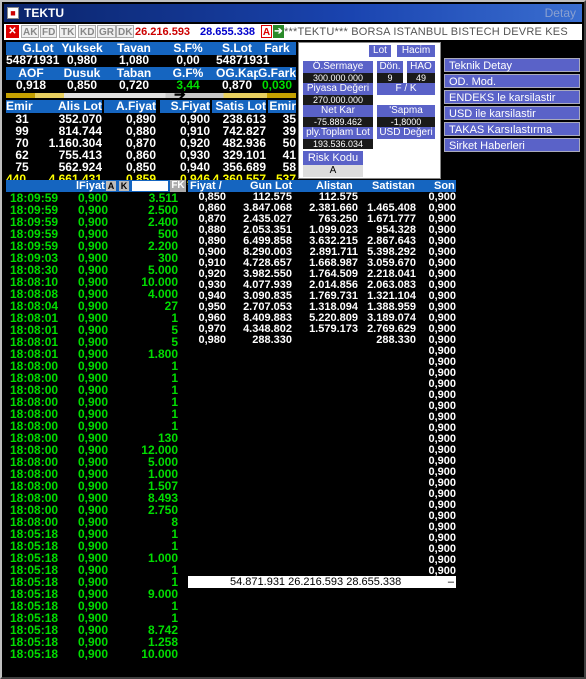  Describe the element at coordinates (512, 145) in the screenshot. I see `side-button-5: Sirket Haberleri` at that location.